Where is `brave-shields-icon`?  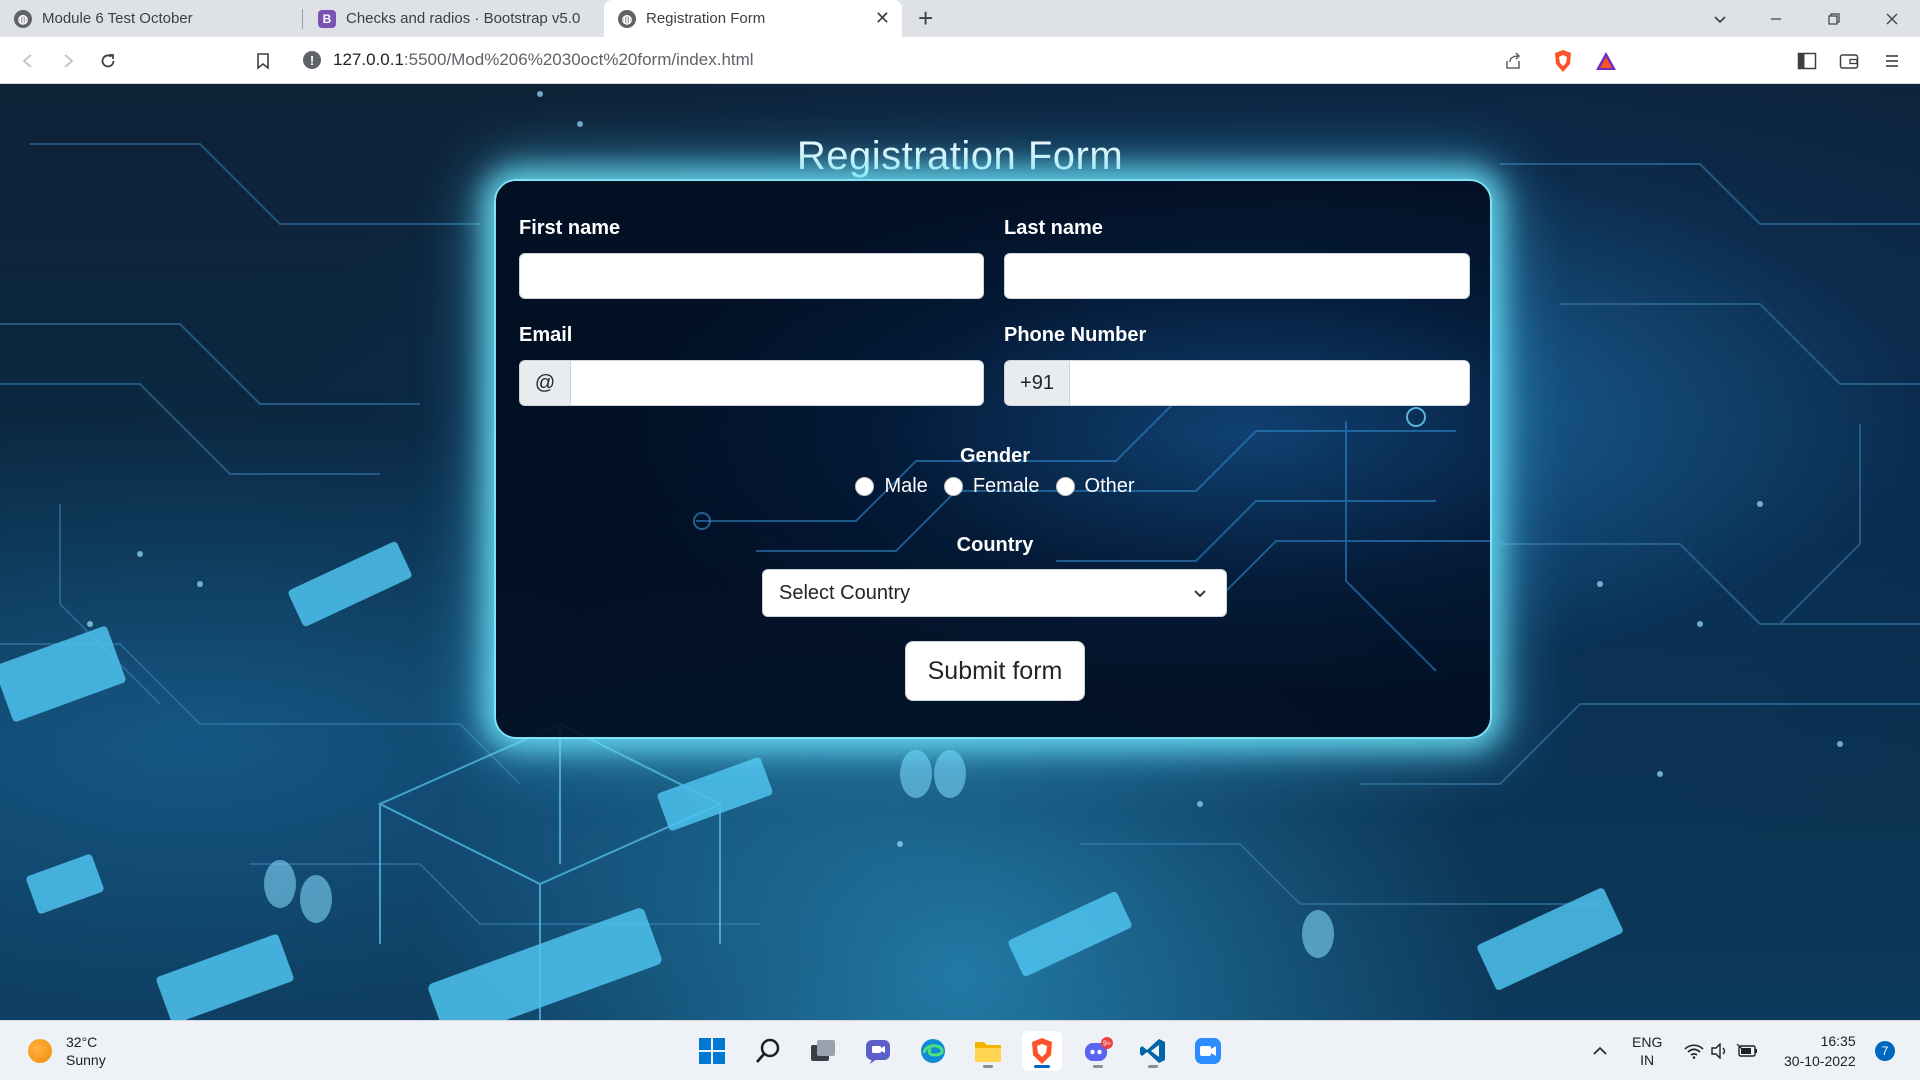 brave-shields-icon is located at coordinates (1563, 61).